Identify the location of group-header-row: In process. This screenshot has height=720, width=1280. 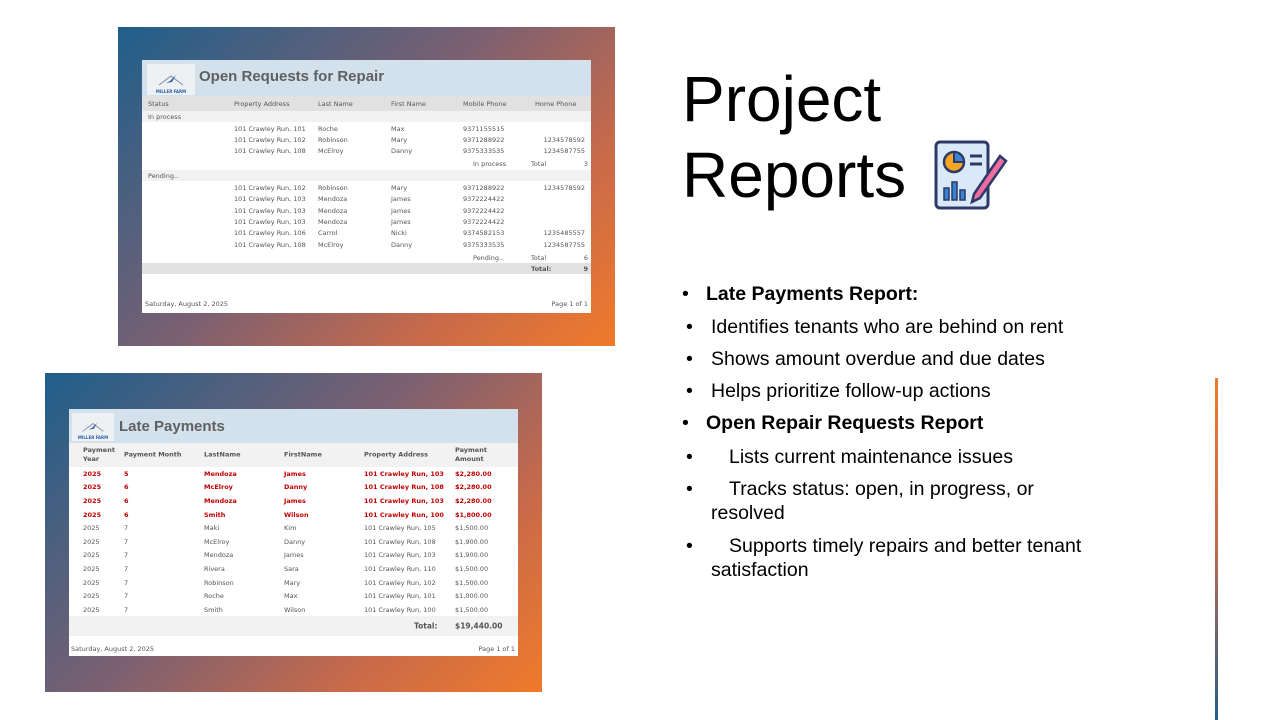
(366, 116).